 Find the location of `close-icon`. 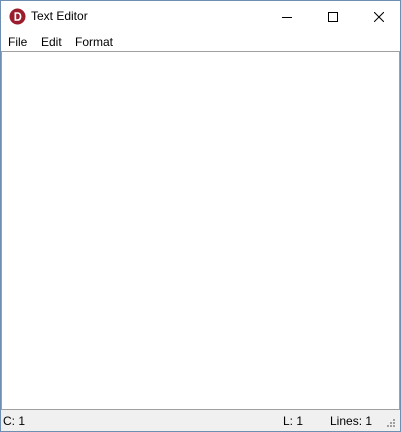

close-icon is located at coordinates (379, 16).